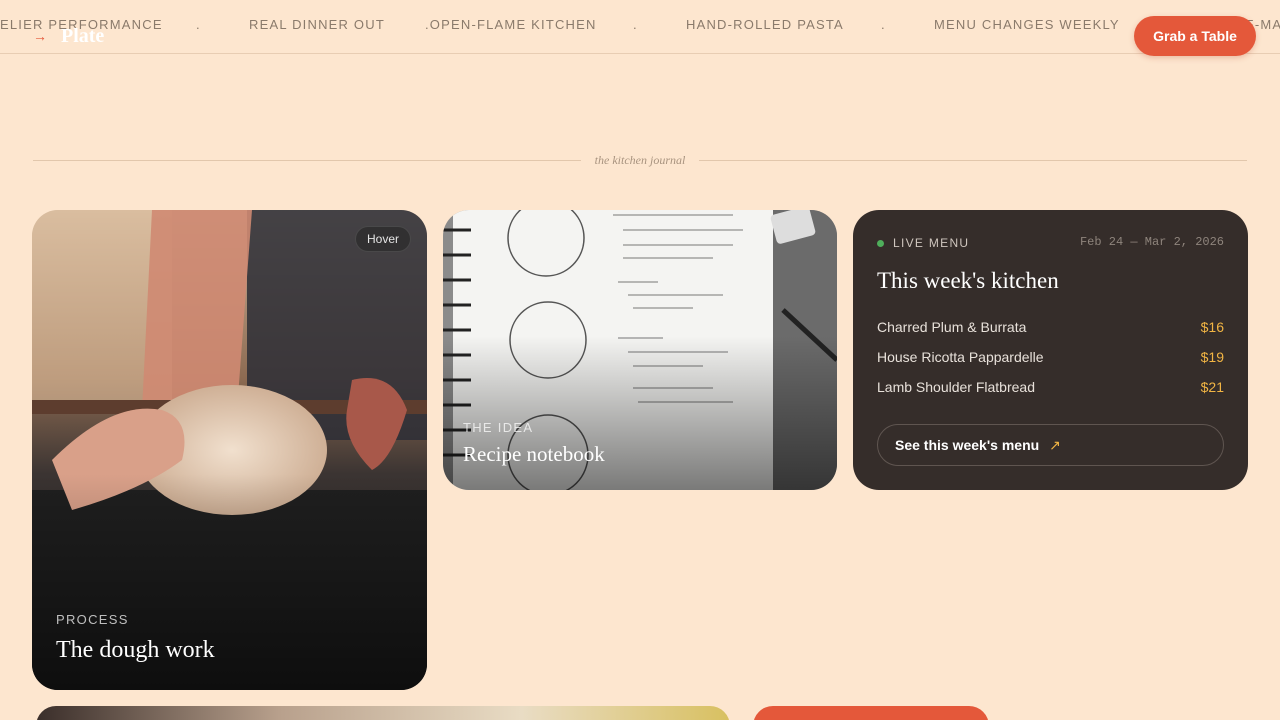 The height and width of the screenshot is (720, 1280). Describe the element at coordinates (382, 239) in the screenshot. I see `hover-badge: Hover` at that location.